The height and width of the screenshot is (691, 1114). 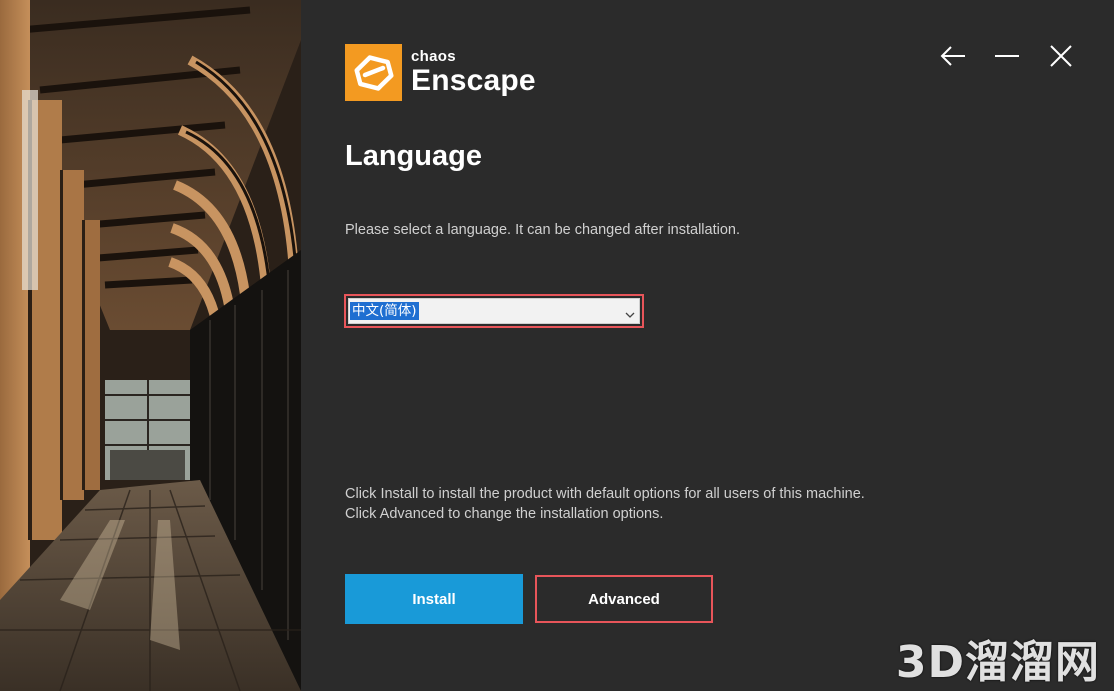 I want to click on advanced-button: Advanced, so click(x=624, y=599).